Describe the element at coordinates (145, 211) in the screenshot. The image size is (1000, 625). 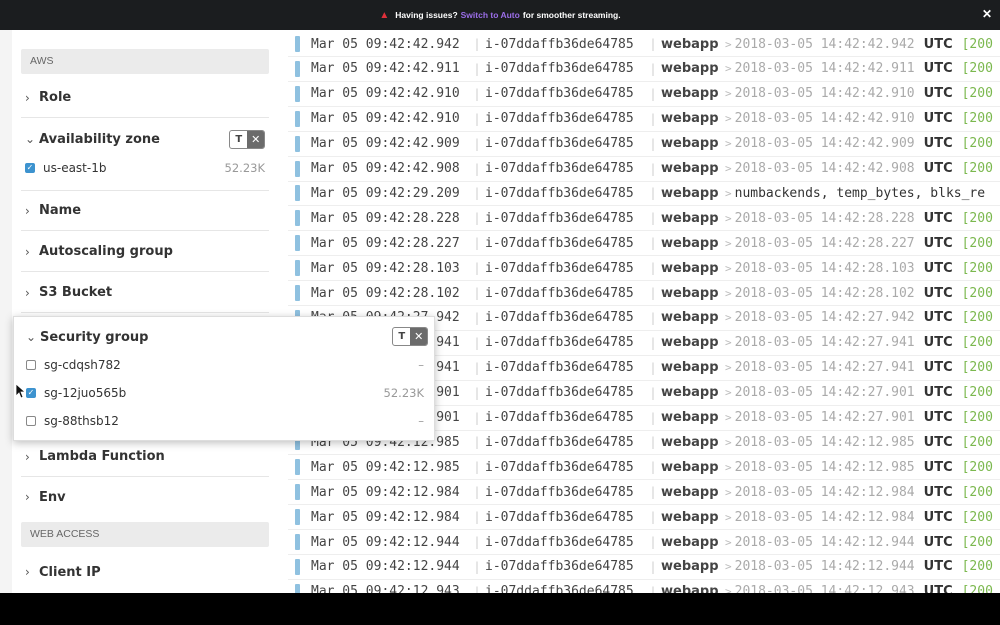
I see `facet-name: › Name` at that location.